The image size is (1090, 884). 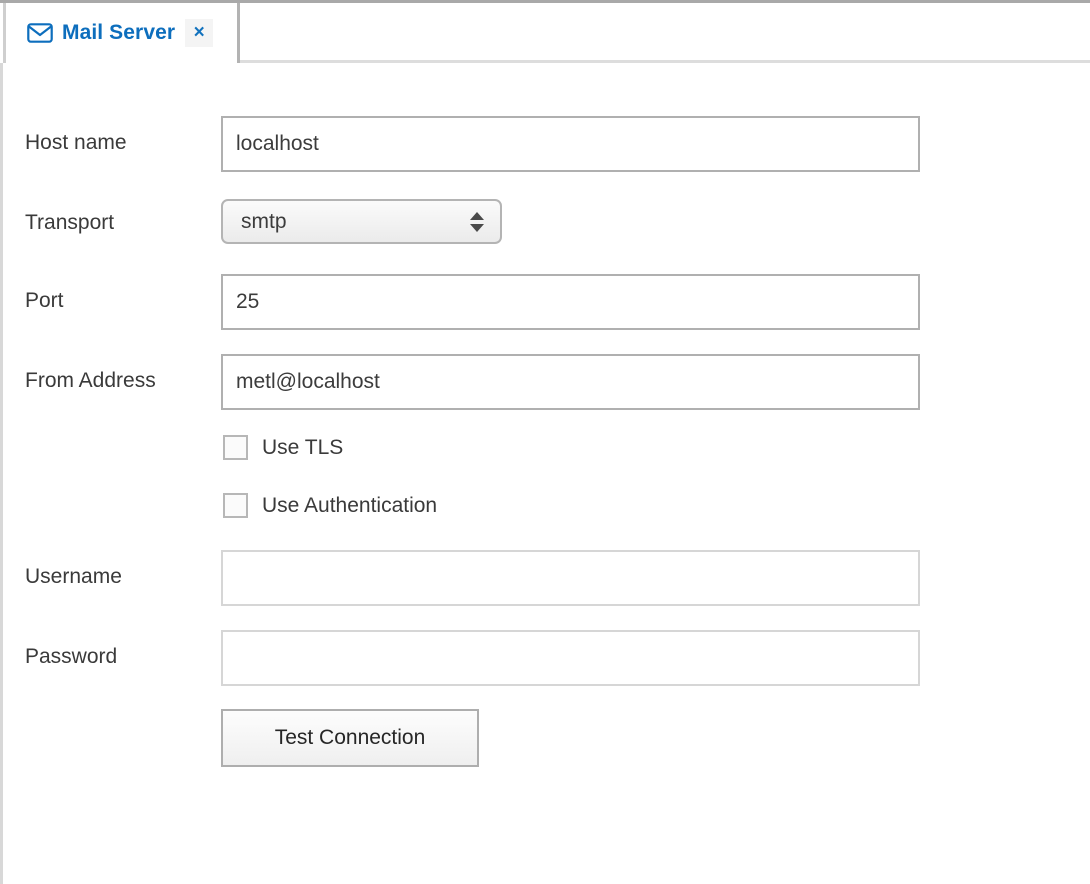 What do you see at coordinates (570, 302) in the screenshot?
I see `port-input` at bounding box center [570, 302].